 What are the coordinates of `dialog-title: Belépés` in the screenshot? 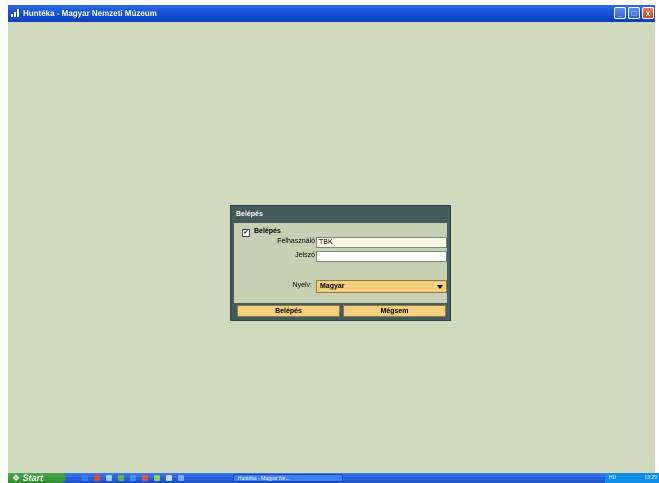 It's located at (249, 214).